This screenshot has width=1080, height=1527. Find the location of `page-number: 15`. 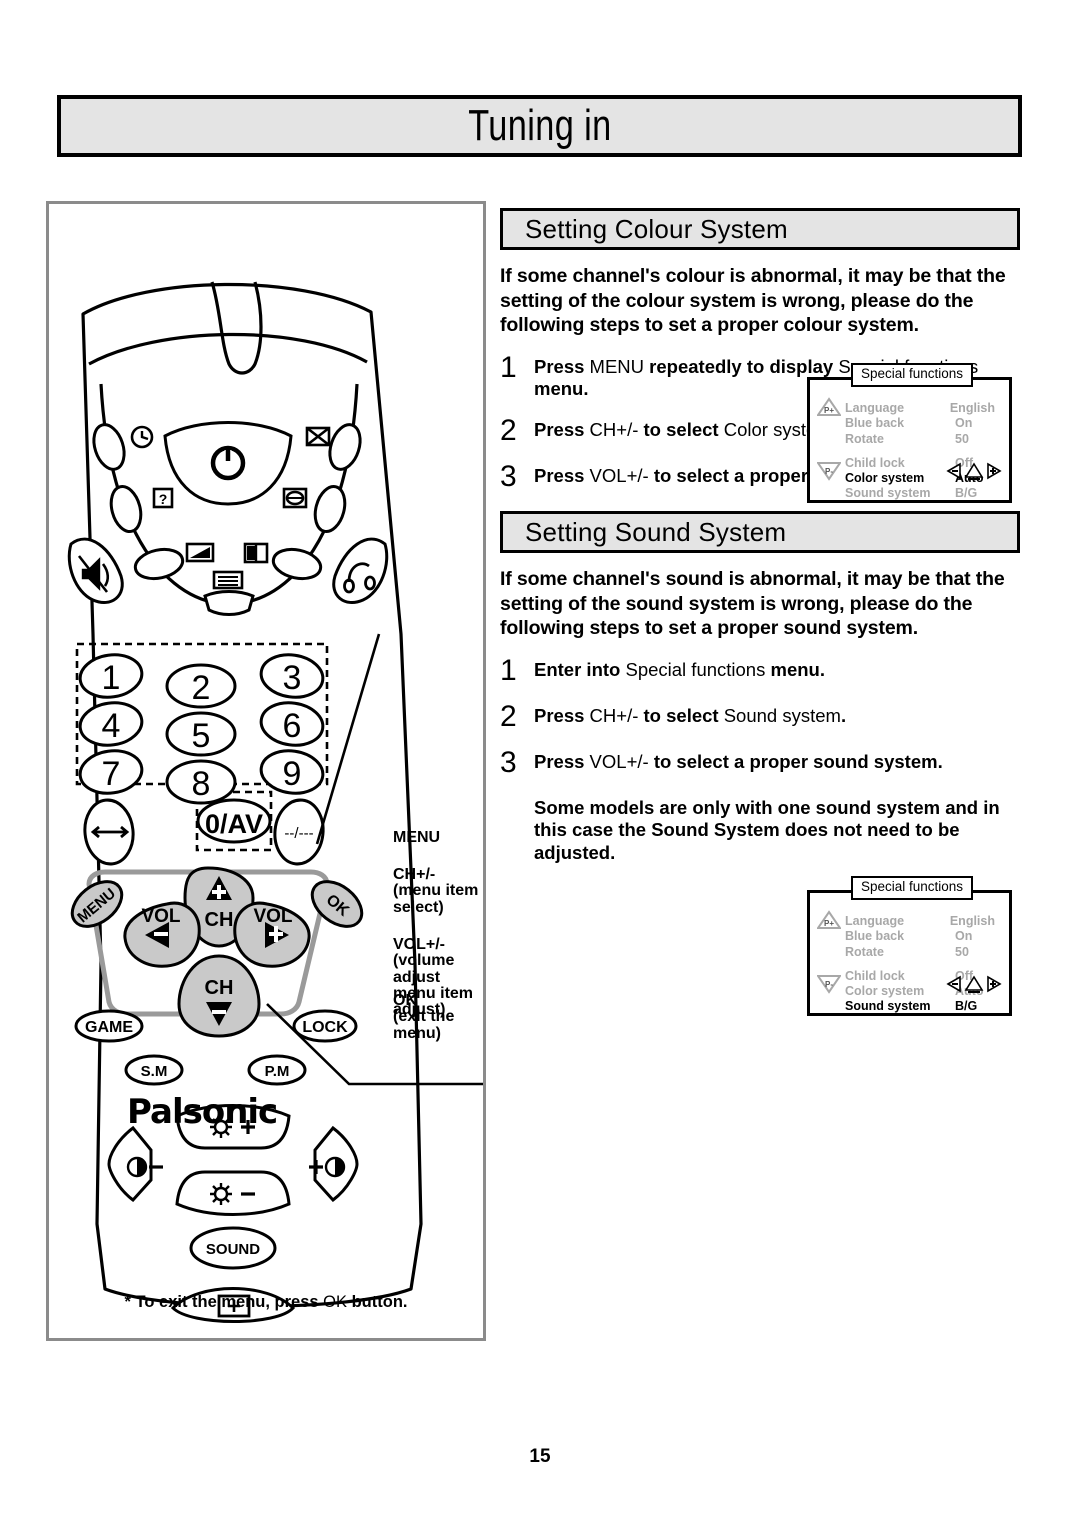

page-number: 15 is located at coordinates (540, 1456).